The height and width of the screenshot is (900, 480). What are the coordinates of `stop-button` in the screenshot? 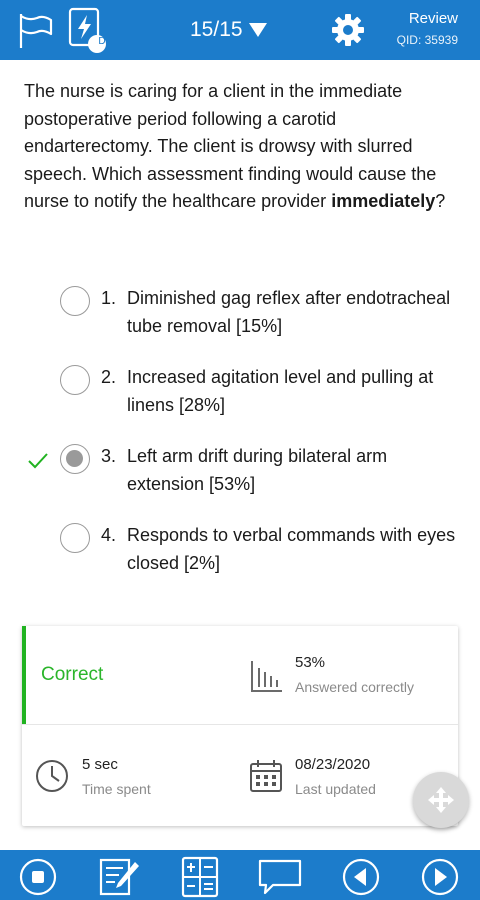 It's located at (38, 877).